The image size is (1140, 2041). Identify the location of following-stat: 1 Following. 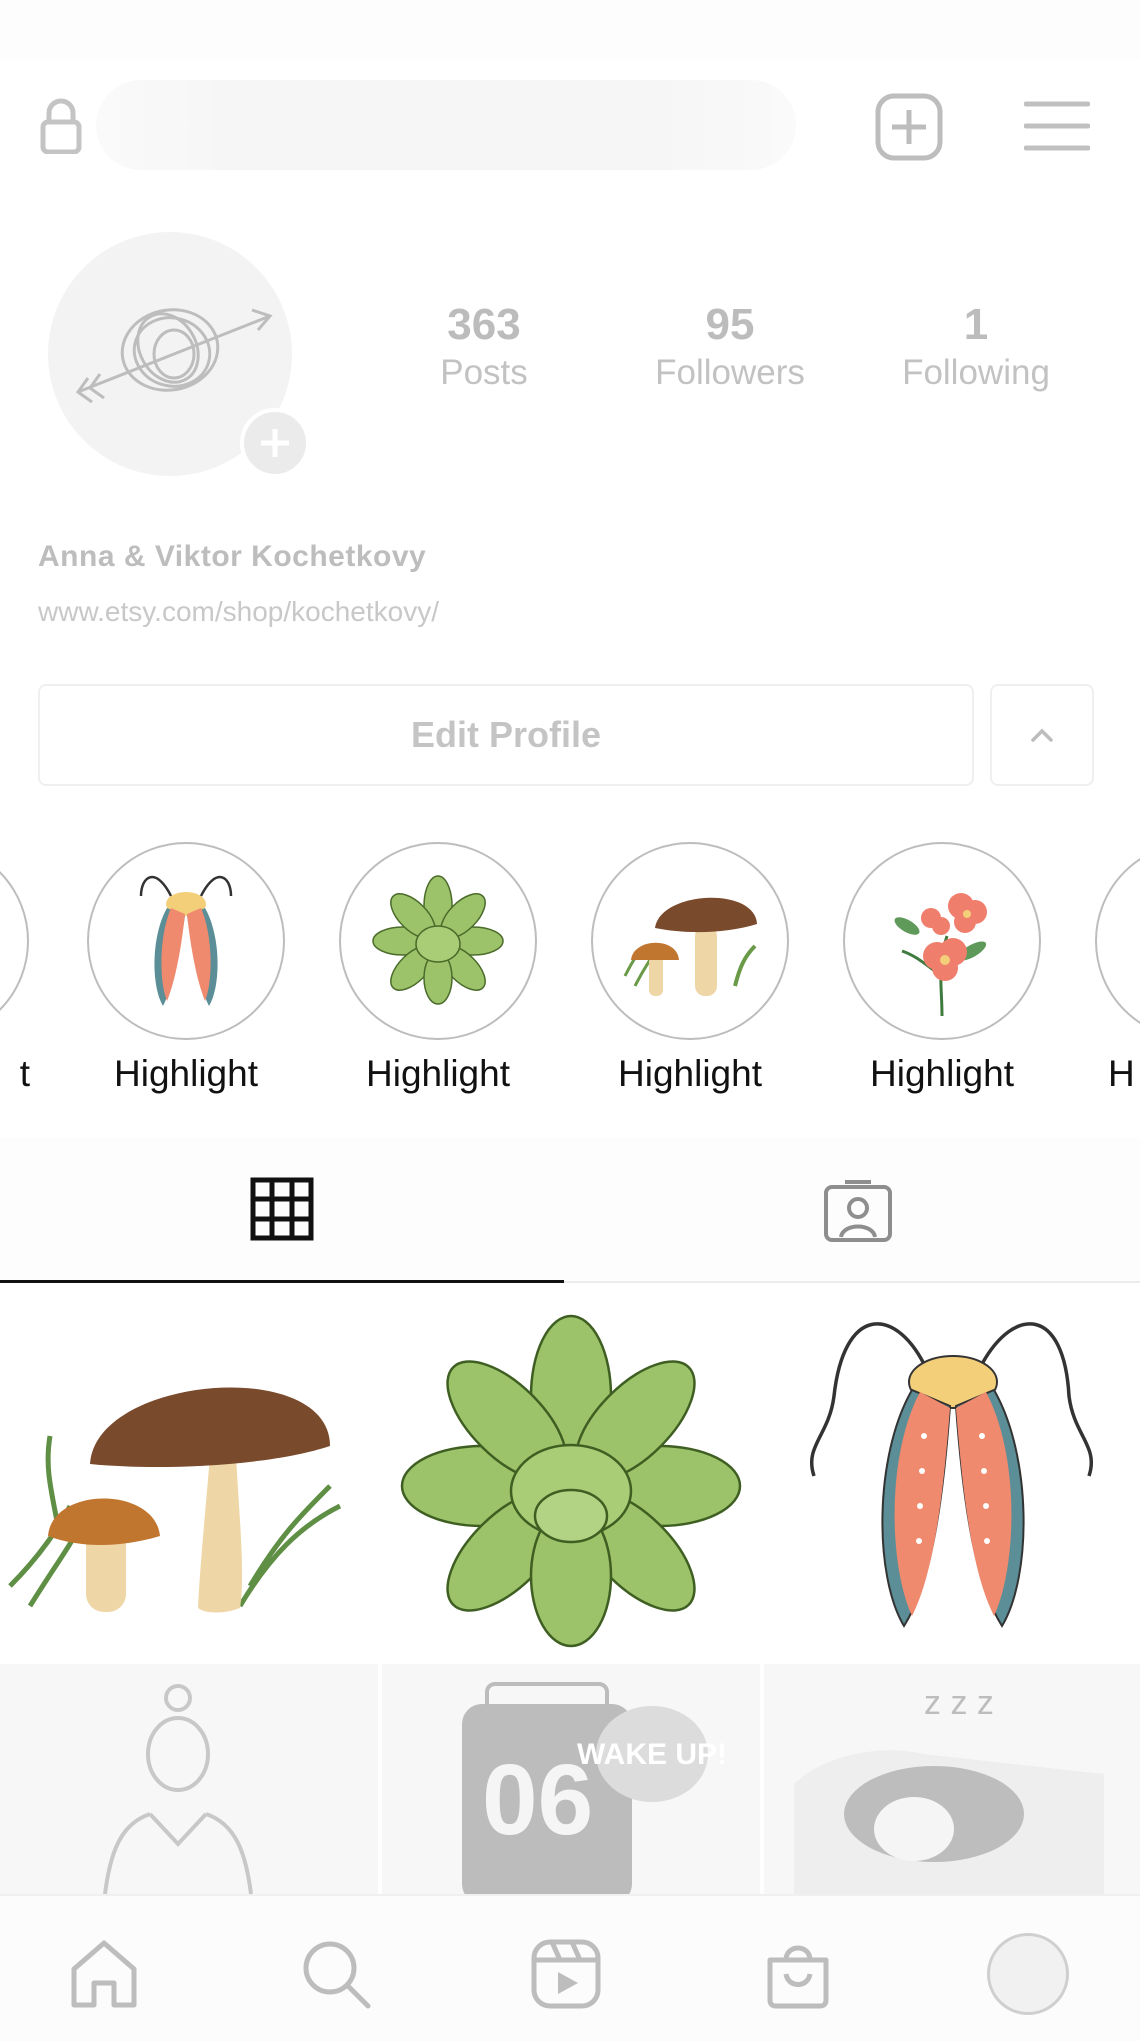
(976, 348).